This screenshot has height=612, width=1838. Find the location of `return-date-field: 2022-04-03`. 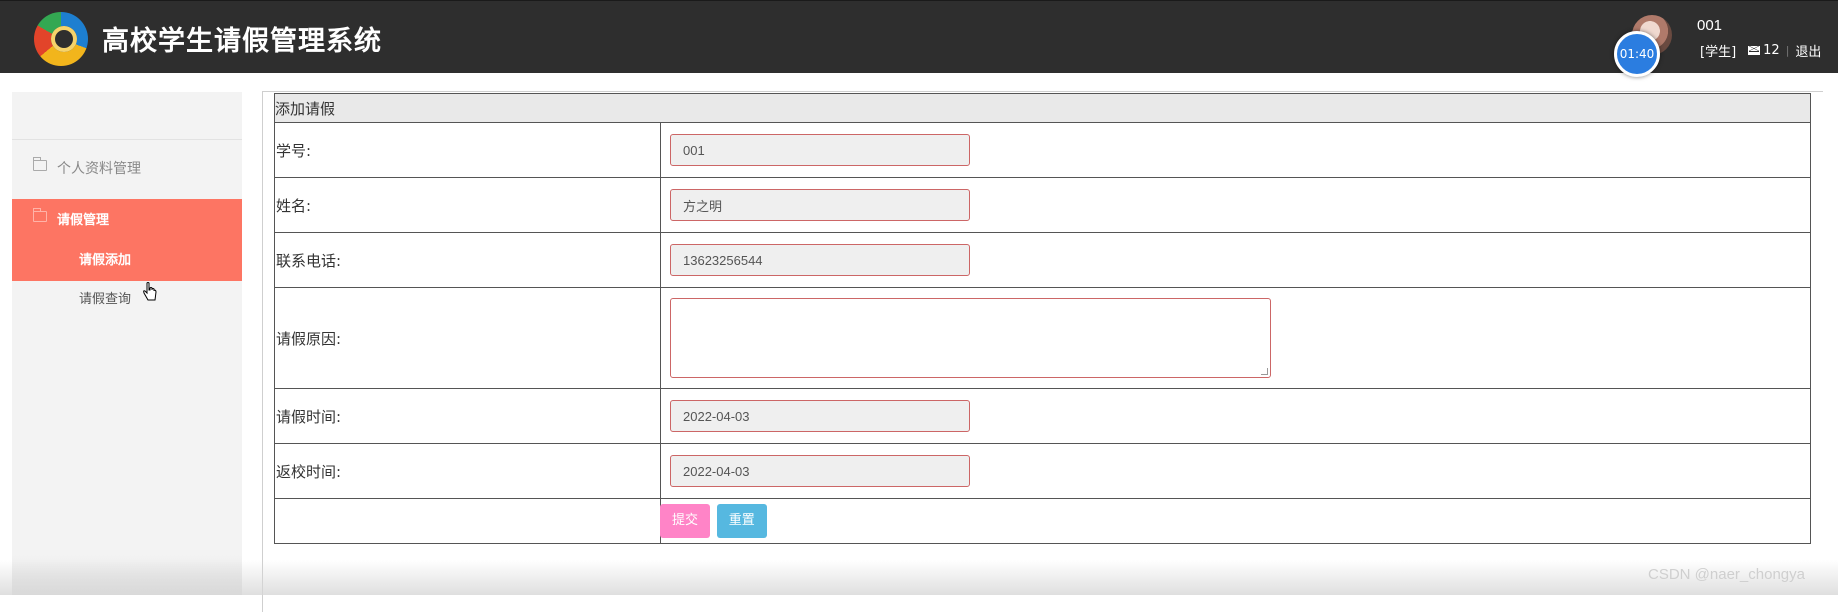

return-date-field: 2022-04-03 is located at coordinates (820, 471).